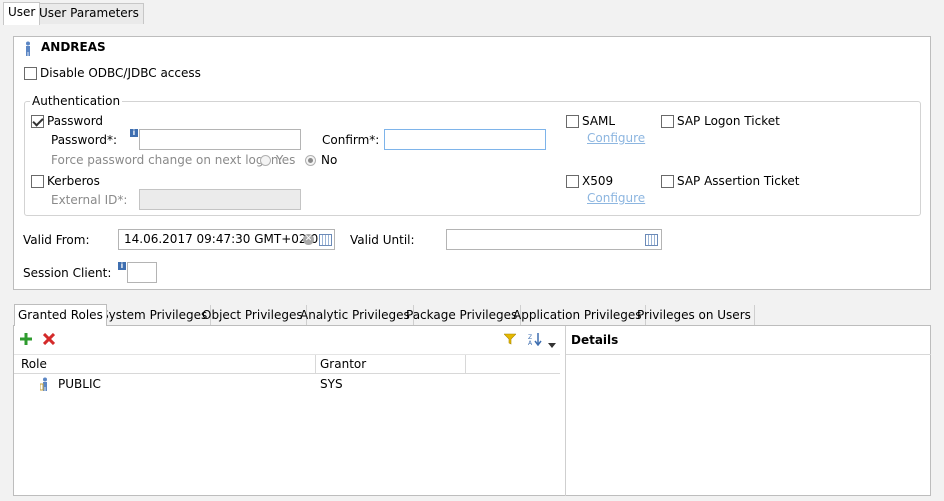 This screenshot has width=944, height=501. What do you see at coordinates (355, 315) in the screenshot?
I see `tab-analytic-privileges: Analytic Privileges` at bounding box center [355, 315].